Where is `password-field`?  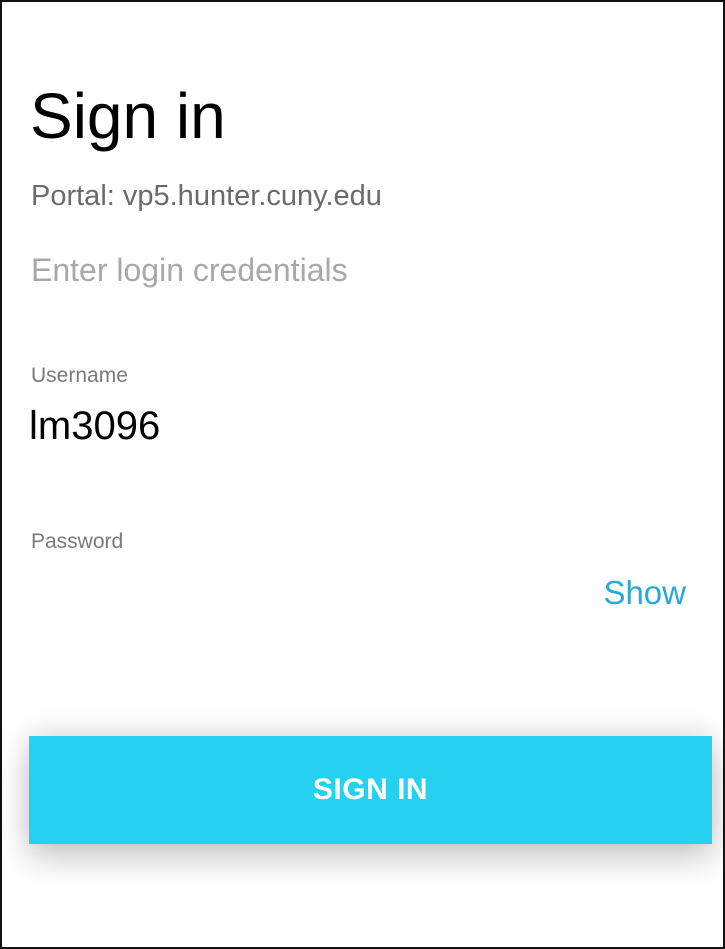
password-field is located at coordinates (299, 593).